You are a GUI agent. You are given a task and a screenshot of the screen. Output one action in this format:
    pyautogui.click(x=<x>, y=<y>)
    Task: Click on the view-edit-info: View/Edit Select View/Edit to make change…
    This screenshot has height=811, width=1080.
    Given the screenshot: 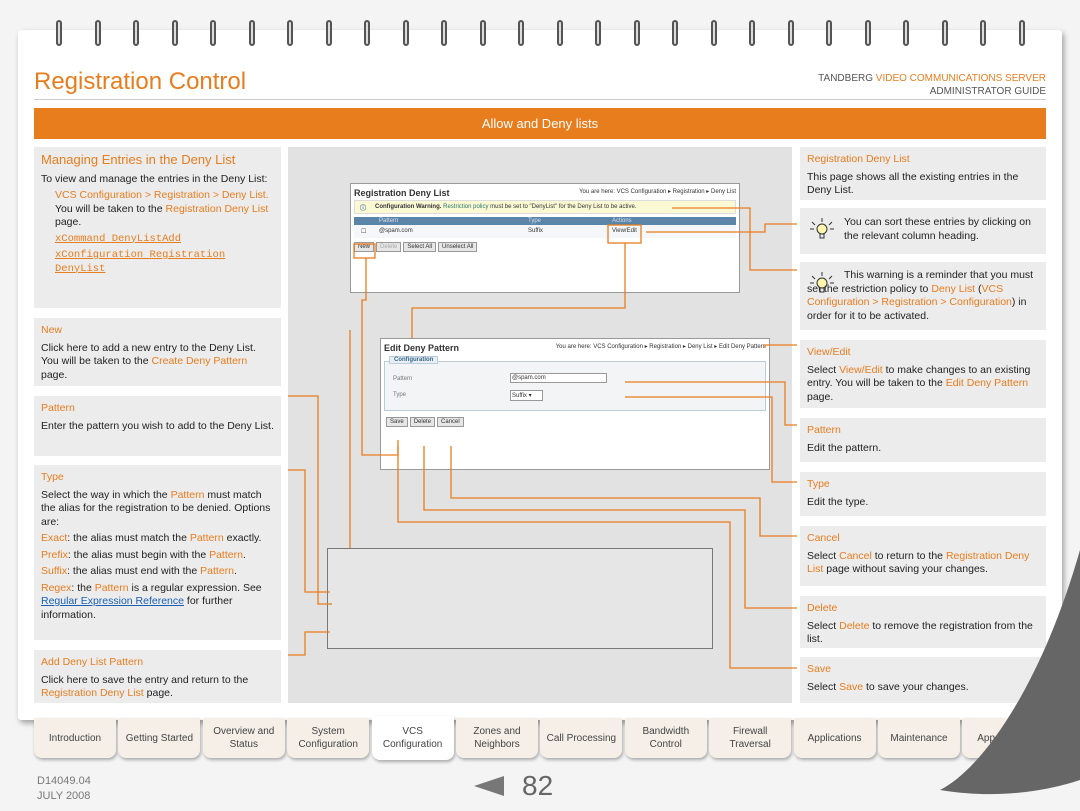 What is the action you would take?
    pyautogui.click(x=923, y=374)
    